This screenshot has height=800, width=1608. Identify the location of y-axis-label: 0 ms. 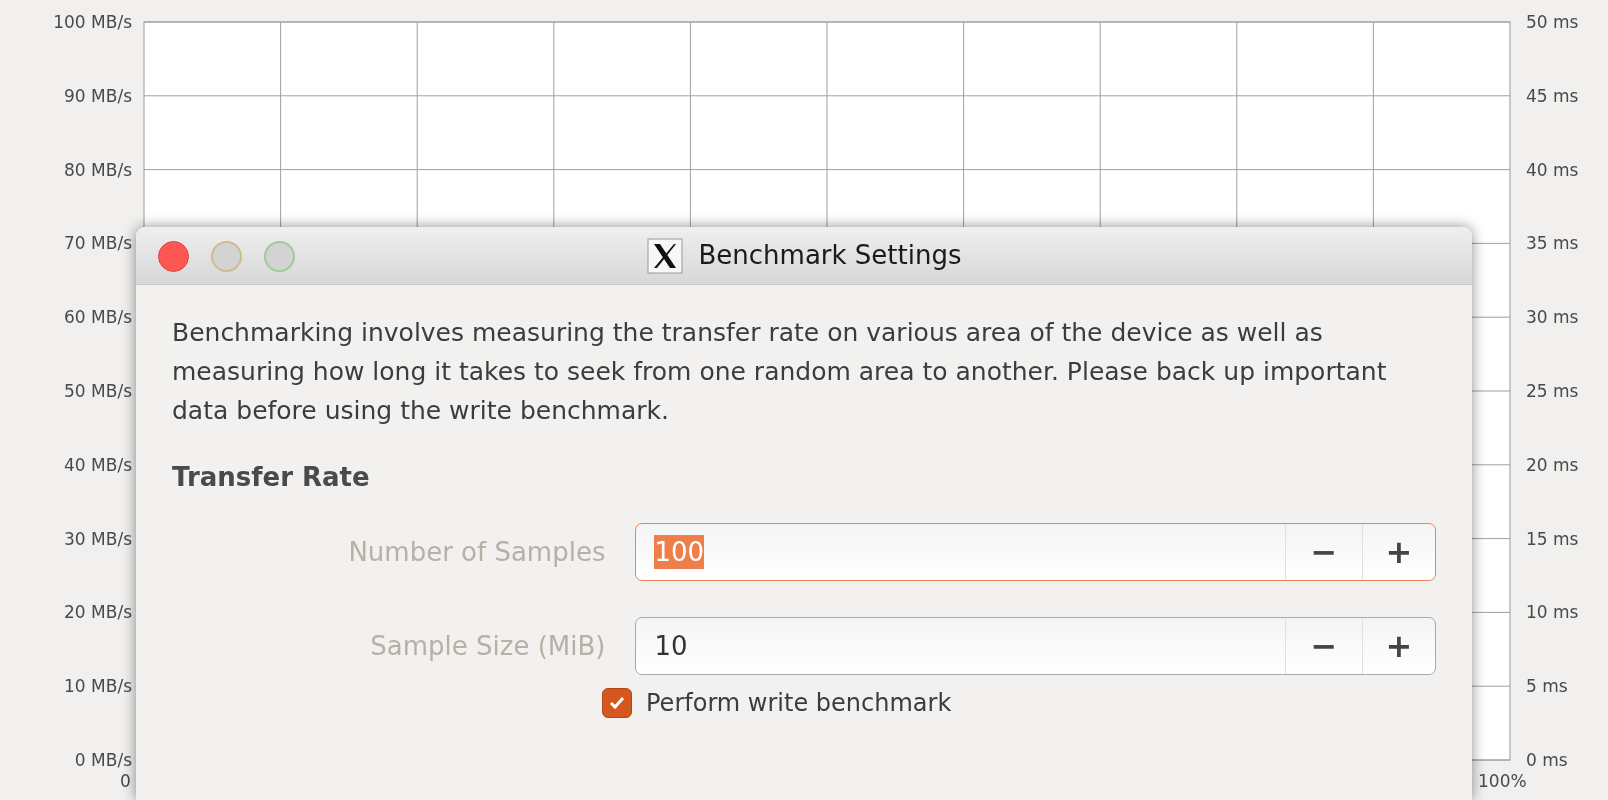
(1547, 760).